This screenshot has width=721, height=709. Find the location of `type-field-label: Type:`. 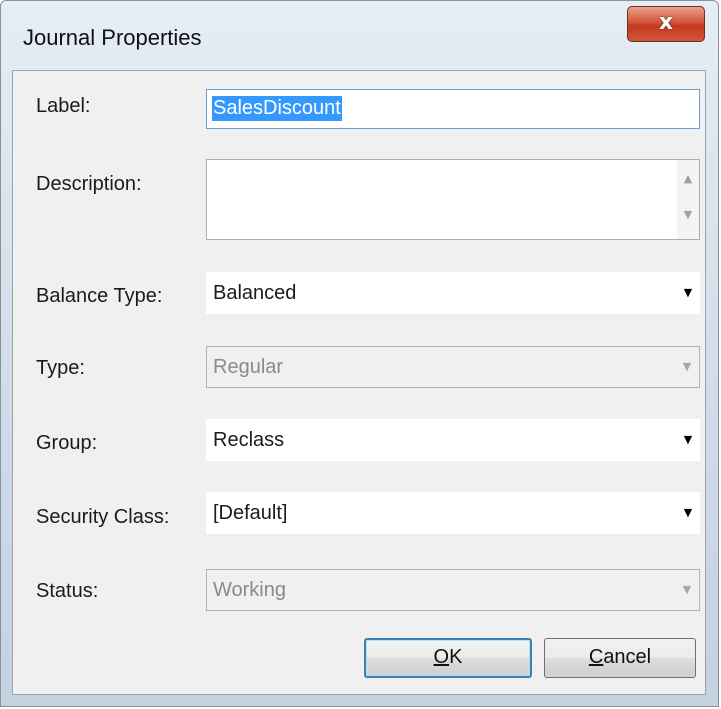

type-field-label: Type: is located at coordinates (60, 368).